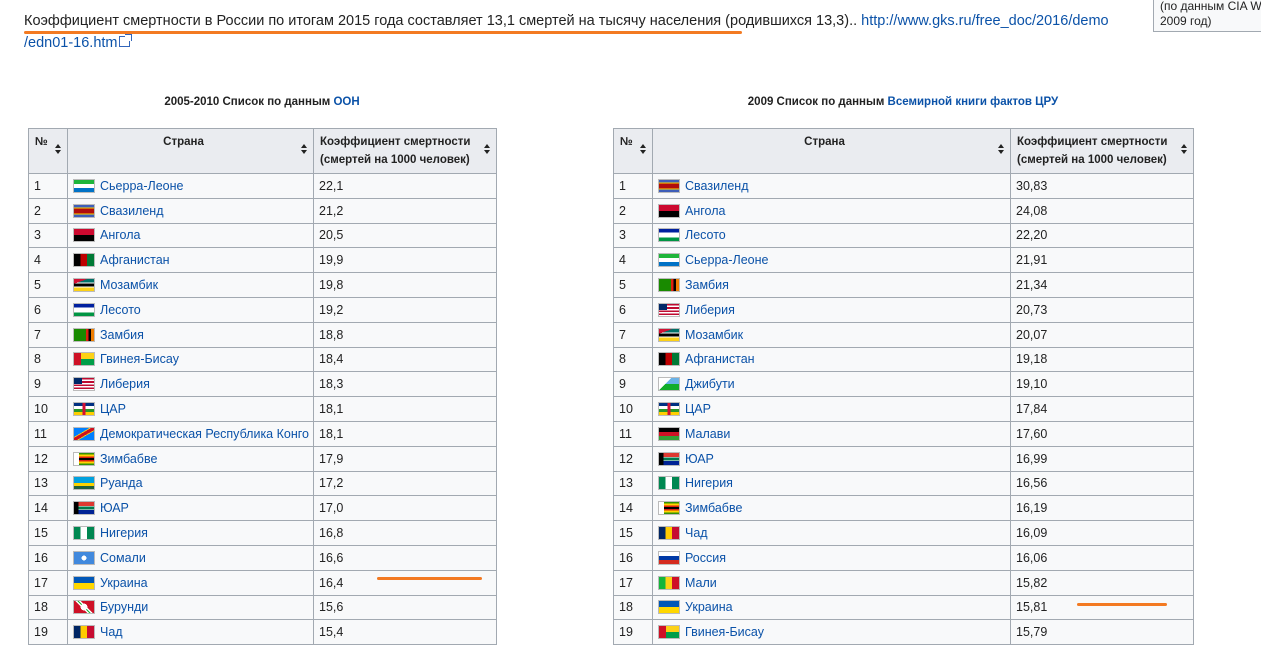 The image size is (1261, 645). Describe the element at coordinates (190, 533) in the screenshot. I see `country-cell: Нигерия` at that location.